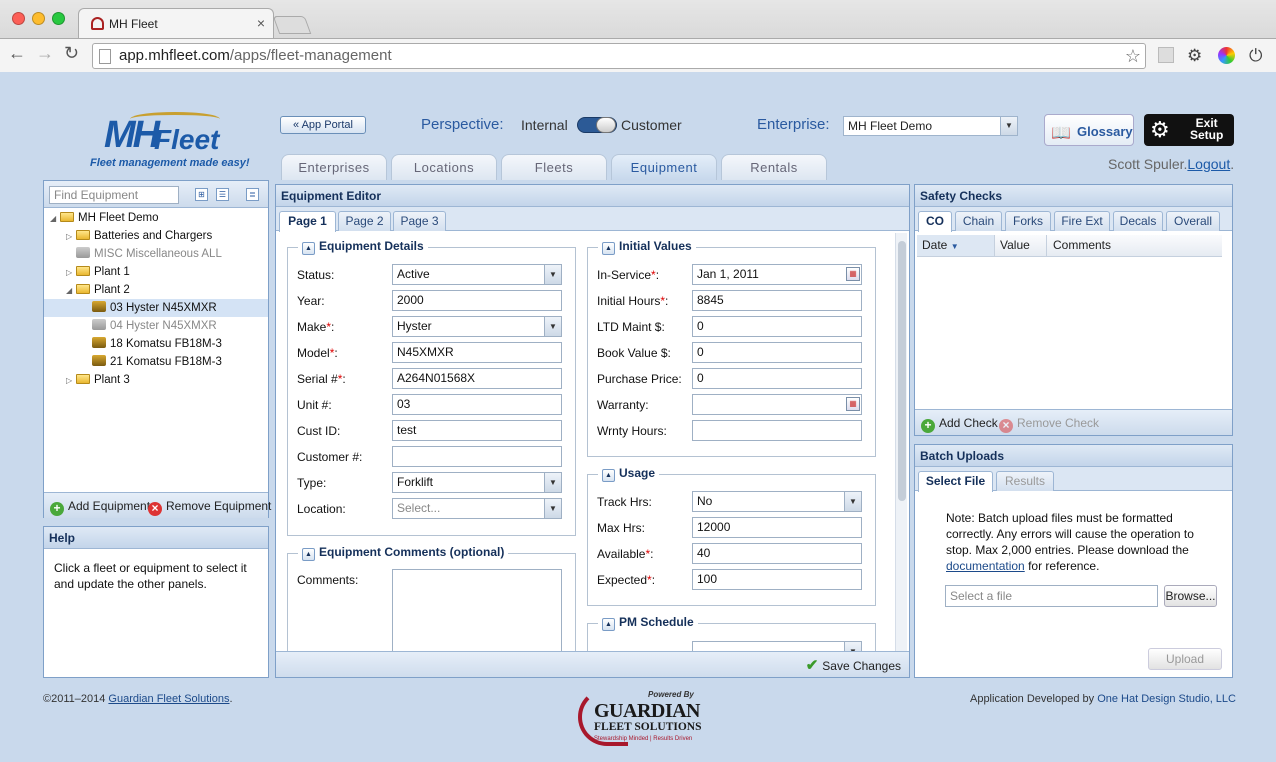  What do you see at coordinates (477, 430) in the screenshot?
I see `cust-id-input: test` at bounding box center [477, 430].